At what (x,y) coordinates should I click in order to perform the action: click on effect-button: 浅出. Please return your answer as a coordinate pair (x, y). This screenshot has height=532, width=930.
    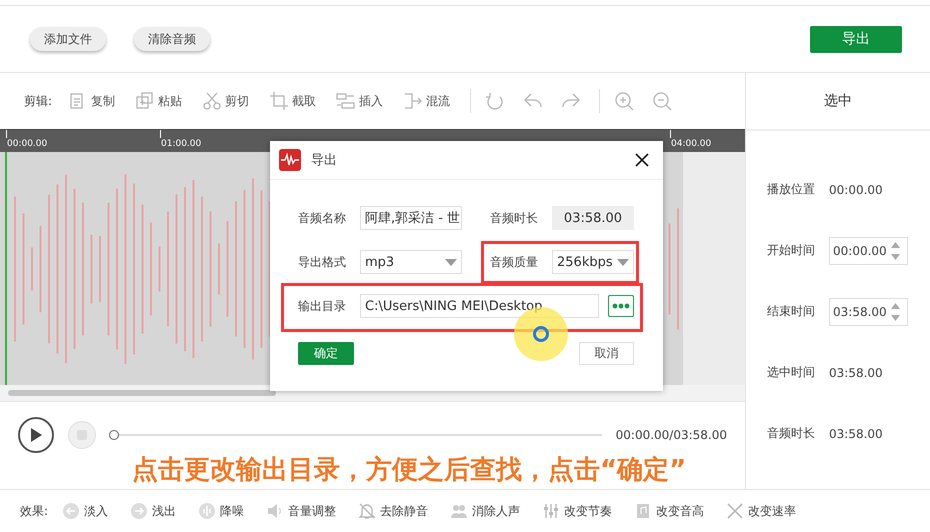
    Looking at the image, I should click on (153, 511).